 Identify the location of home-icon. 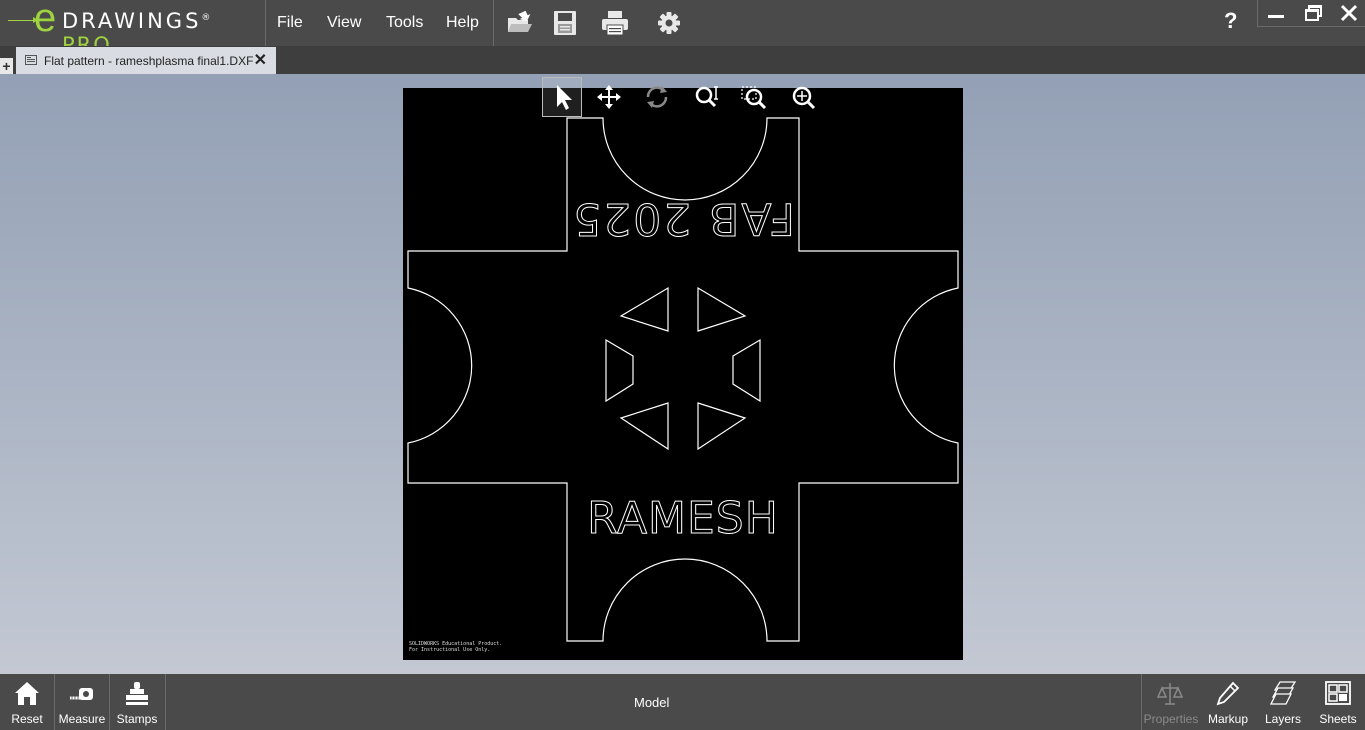
(27, 693).